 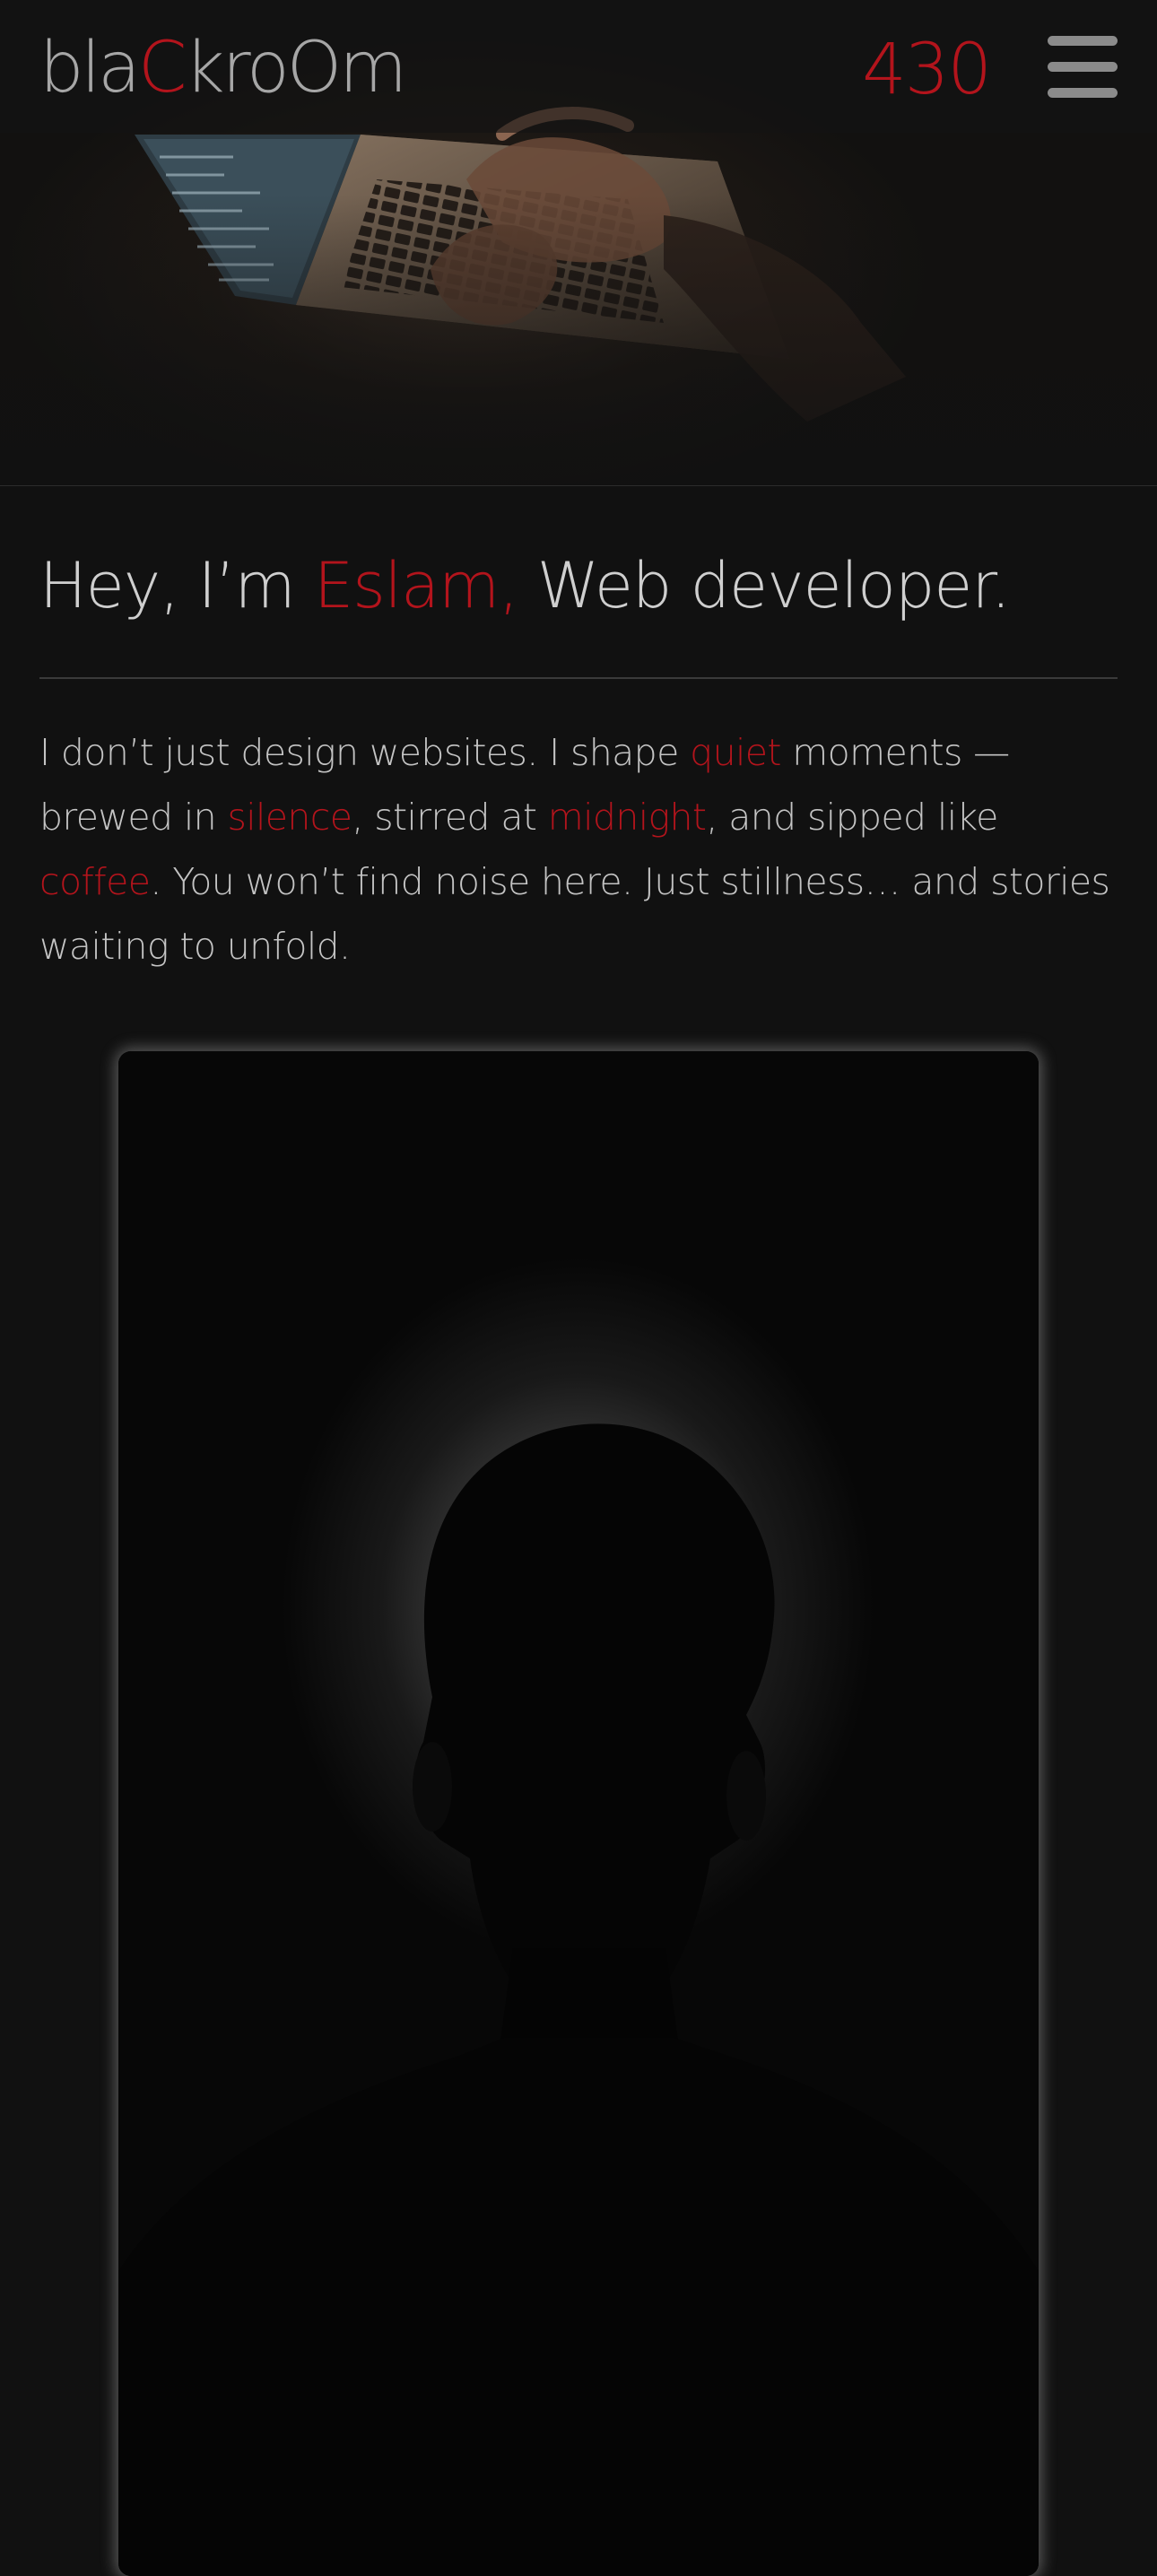 I want to click on brand-text-part1: bla, so click(x=90, y=68).